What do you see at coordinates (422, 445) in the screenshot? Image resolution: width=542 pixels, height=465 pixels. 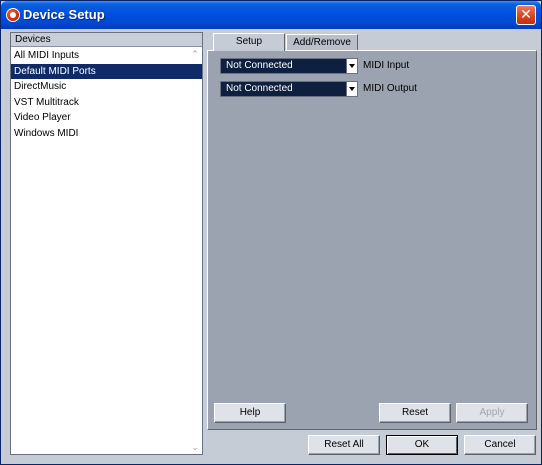 I see `ok-button: OK` at bounding box center [422, 445].